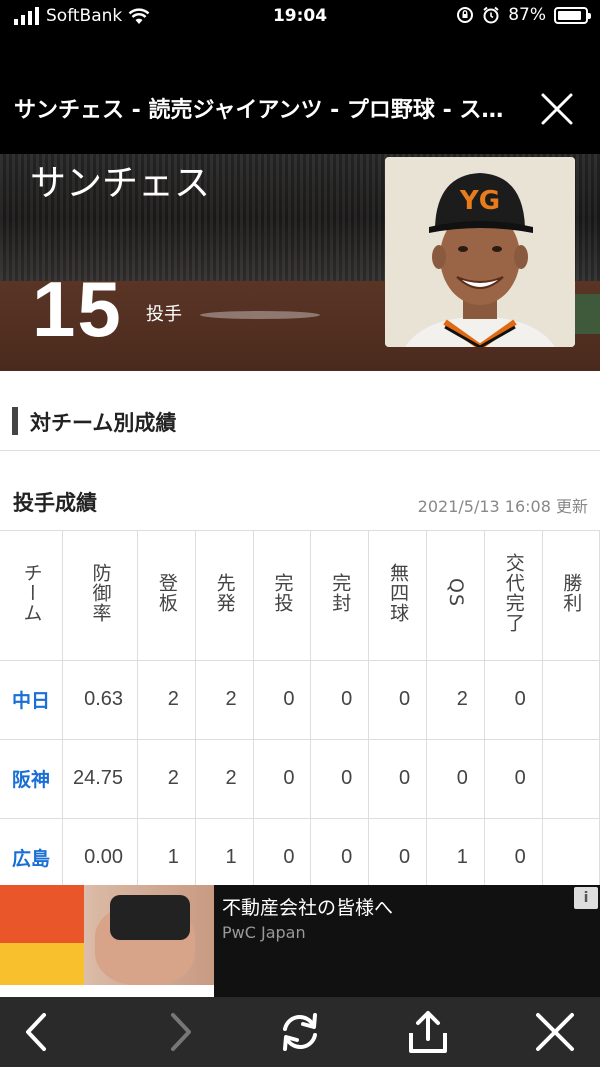 The height and width of the screenshot is (1067, 600). What do you see at coordinates (100, 700) in the screenshot?
I see `table-cell: 0.63` at bounding box center [100, 700].